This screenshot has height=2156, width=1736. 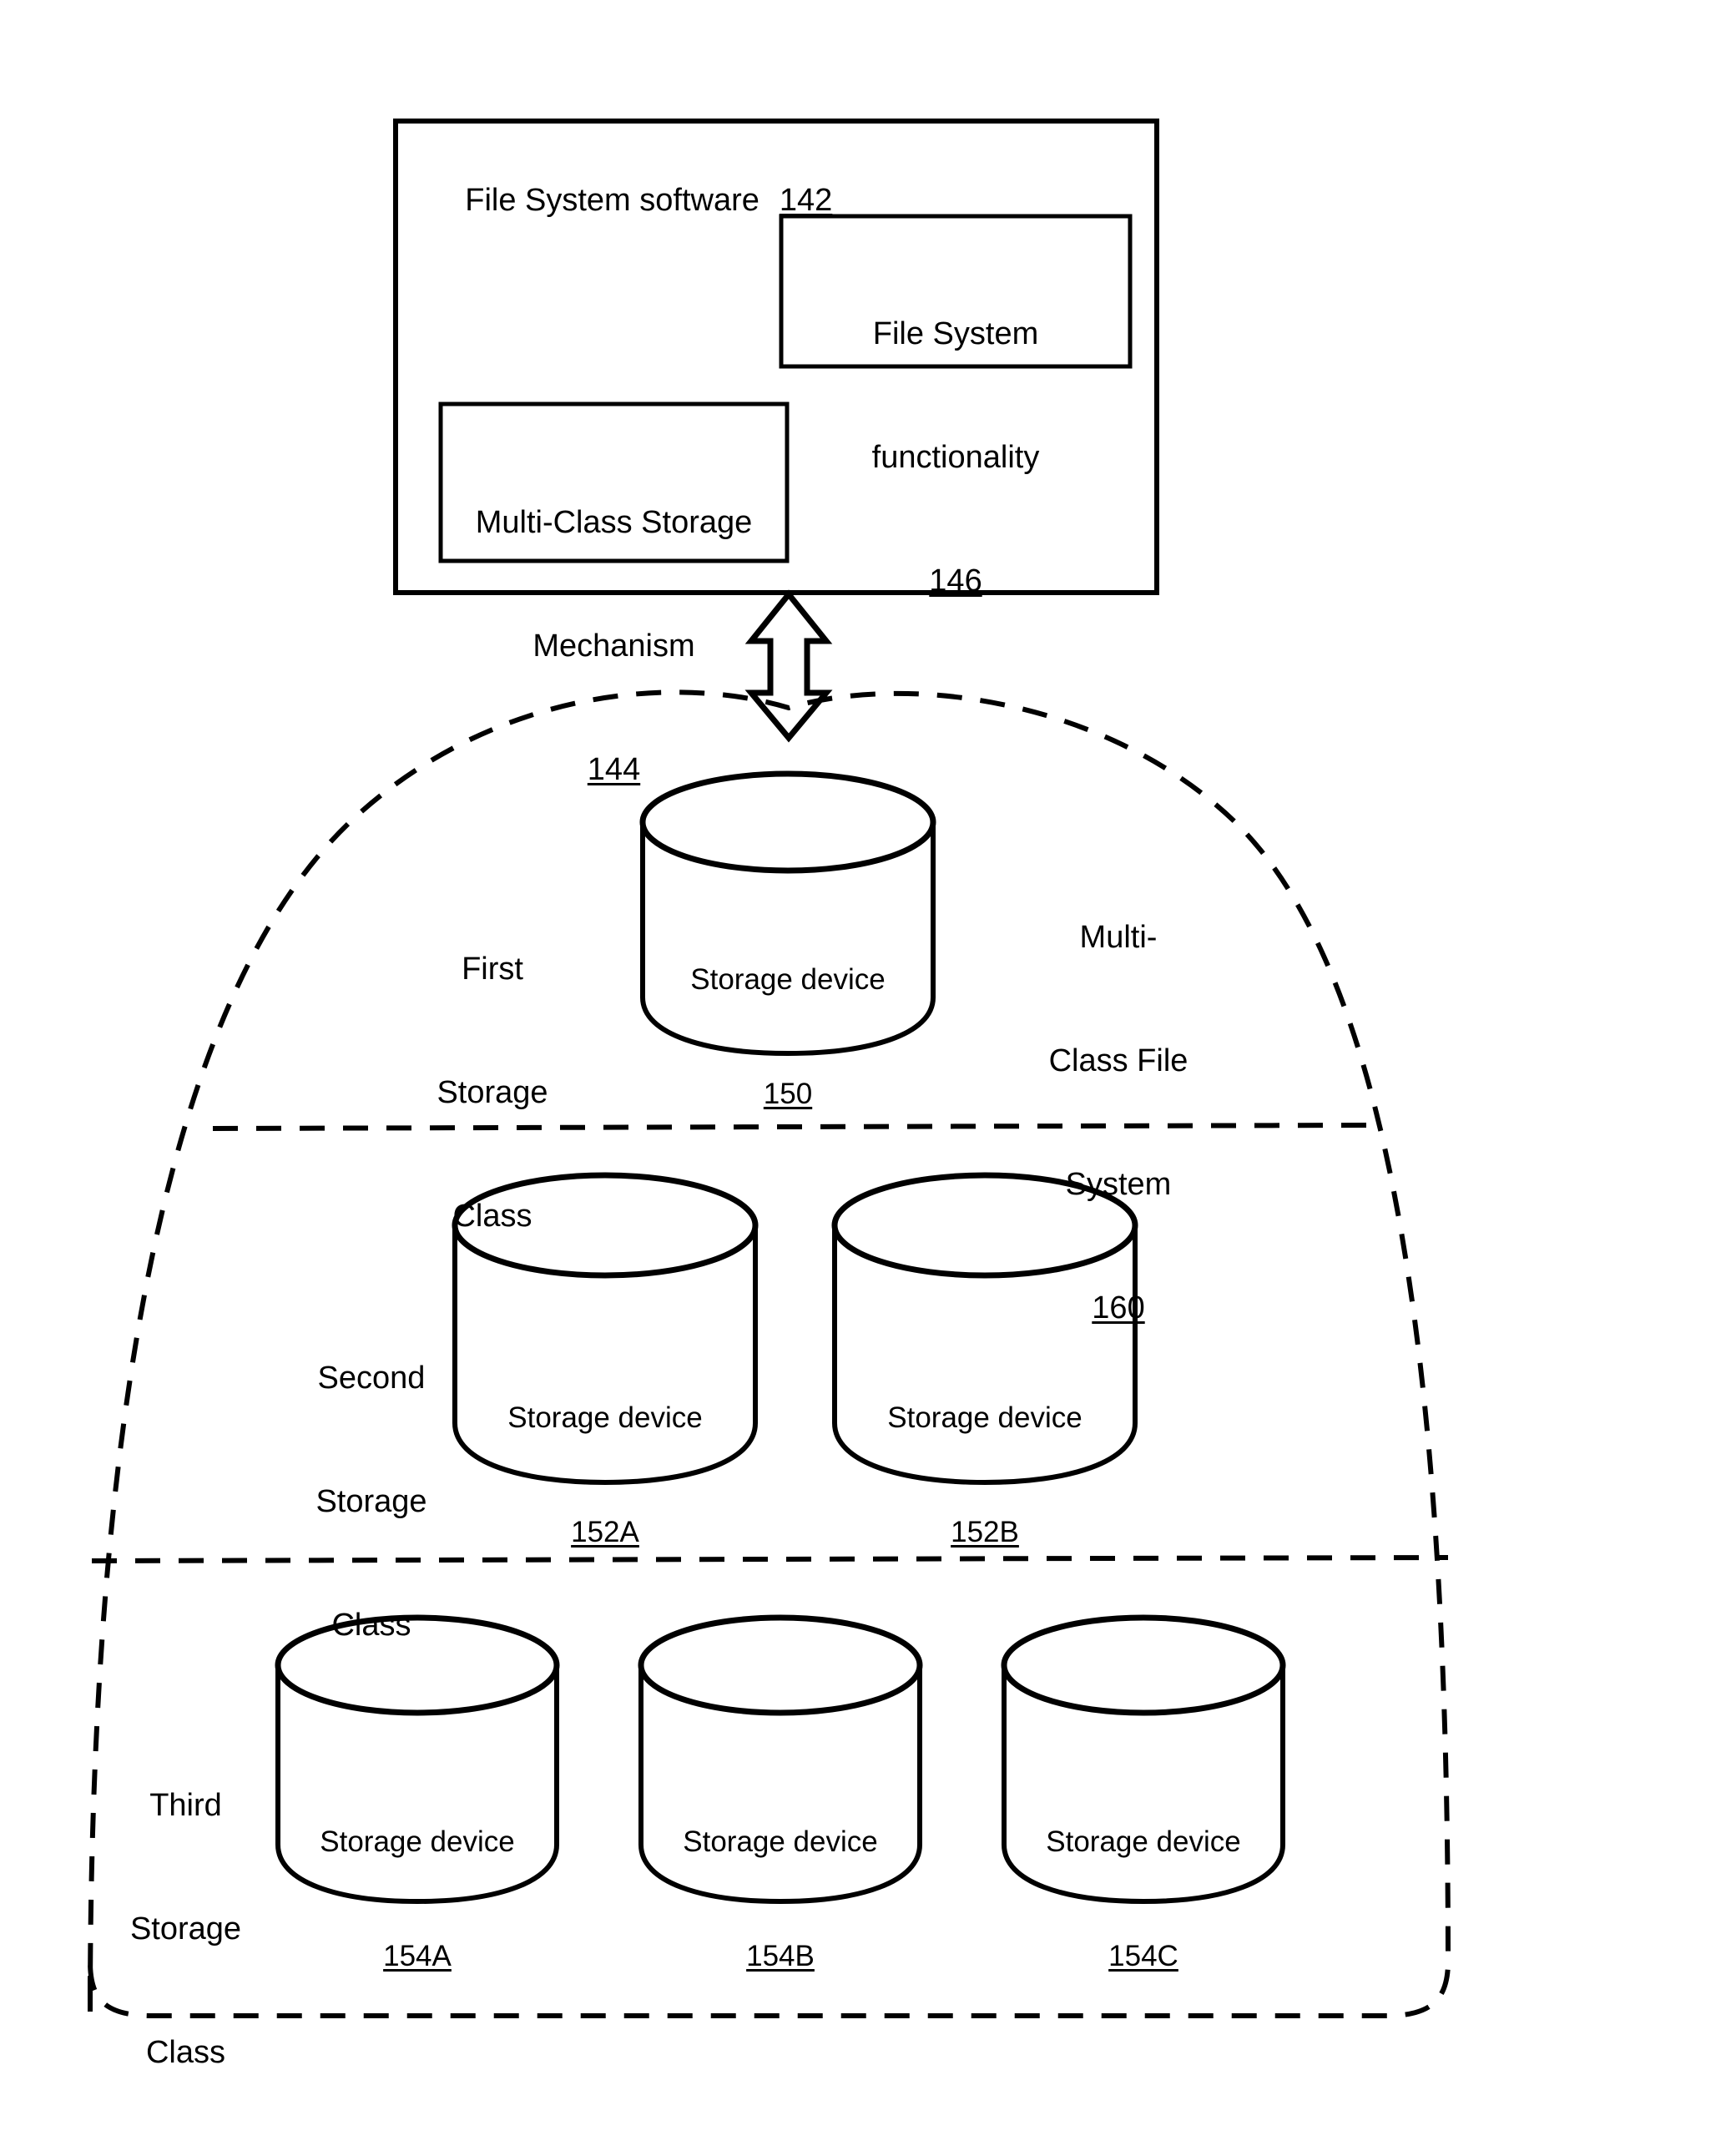 I want to click on storage-device-152A-name: Storage device, so click(x=605, y=1417).